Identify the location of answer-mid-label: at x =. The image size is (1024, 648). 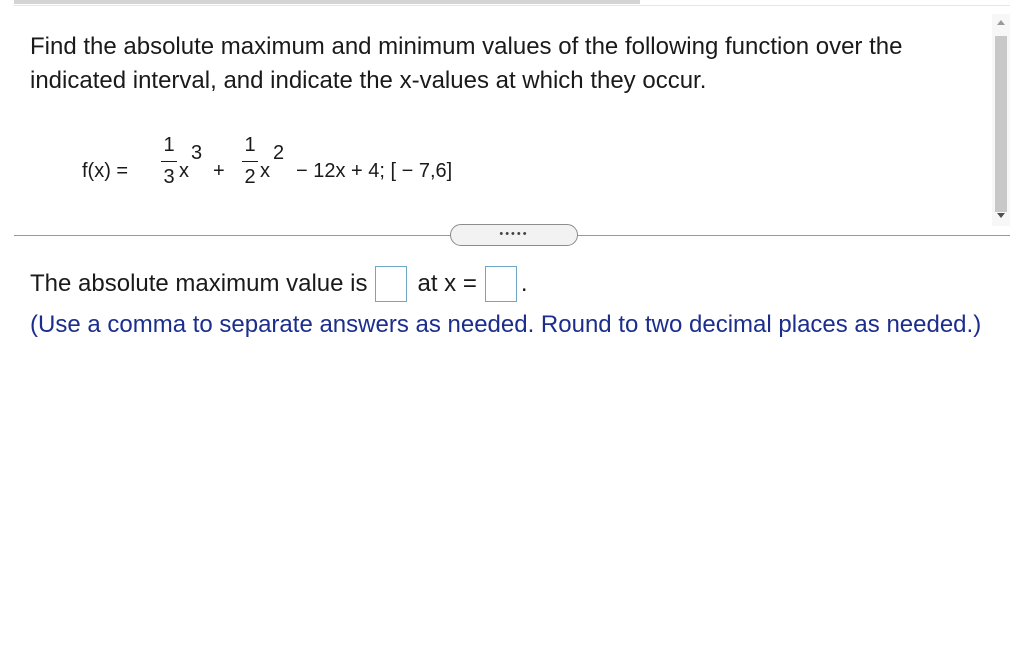
(447, 283).